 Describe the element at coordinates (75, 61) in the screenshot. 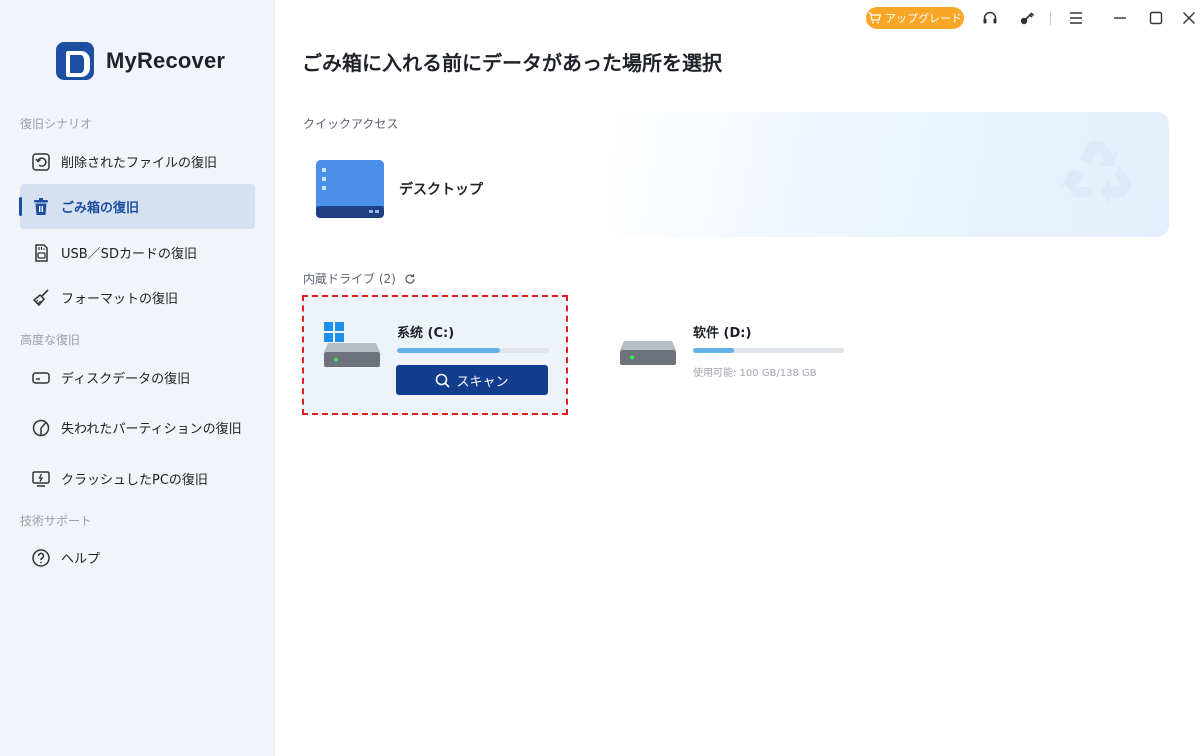

I see `logo-icon` at that location.